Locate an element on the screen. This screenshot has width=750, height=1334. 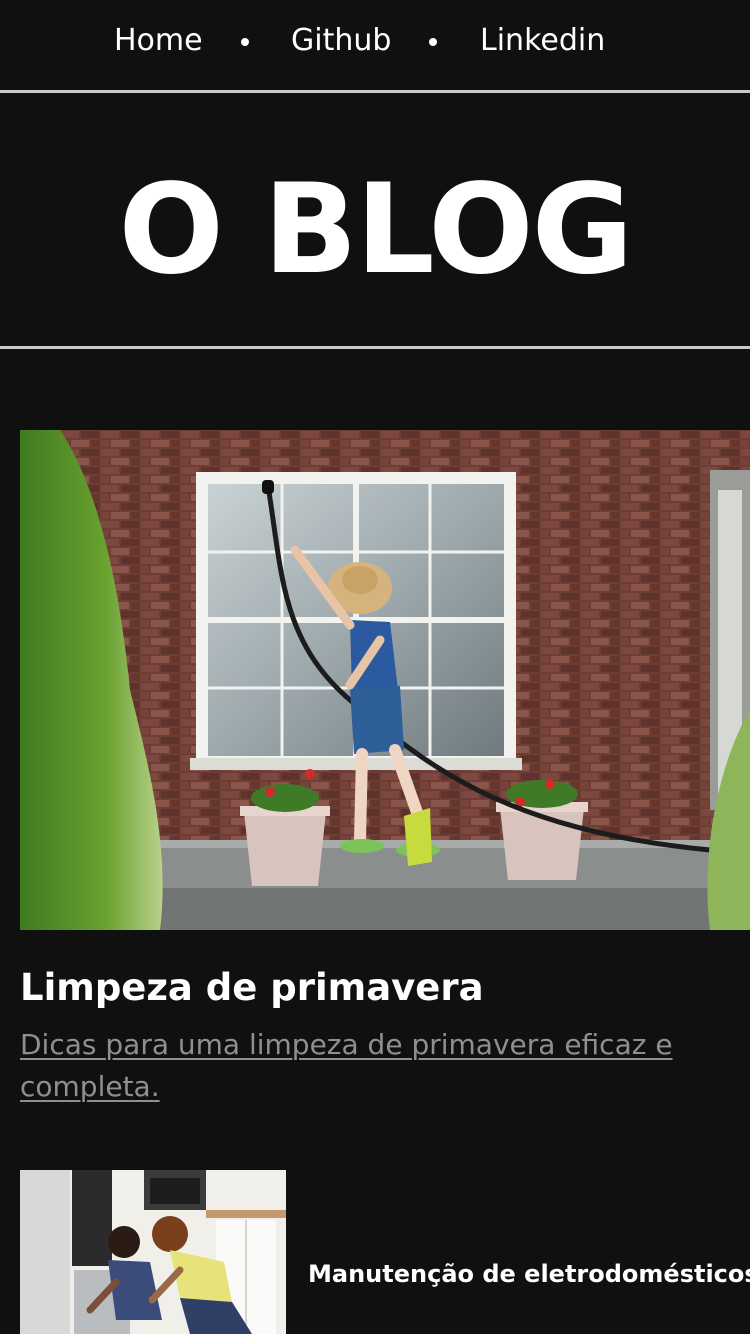
nav-link-linkedin: Linkedin is located at coordinates (542, 41).